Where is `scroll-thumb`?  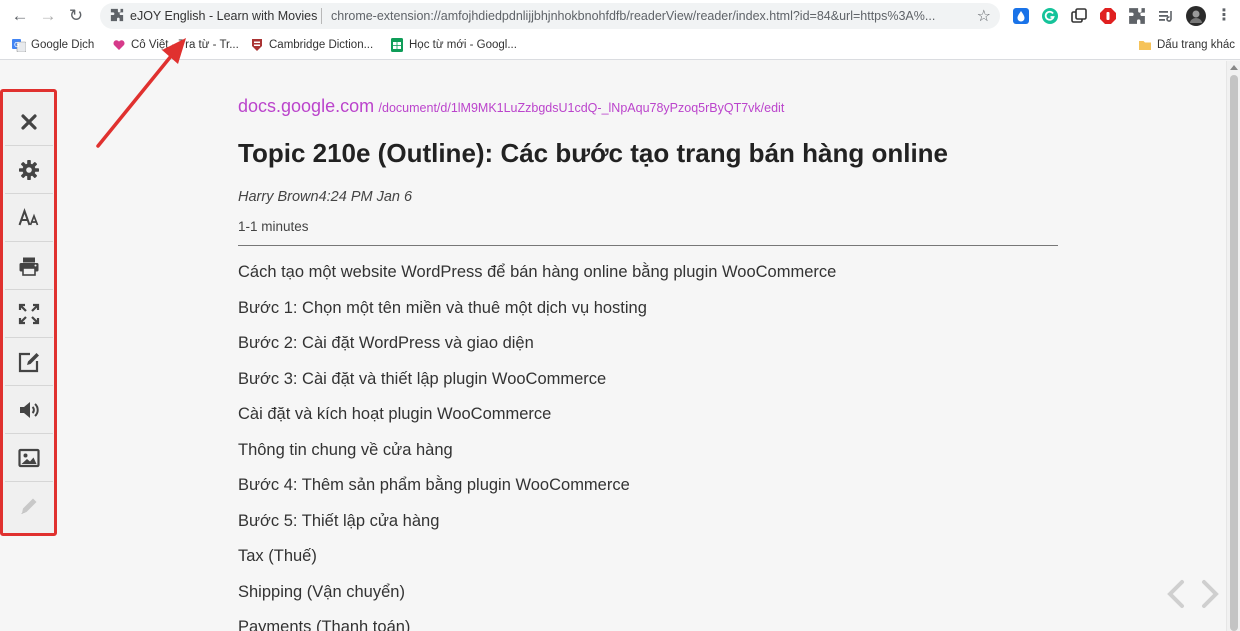 scroll-thumb is located at coordinates (1234, 353).